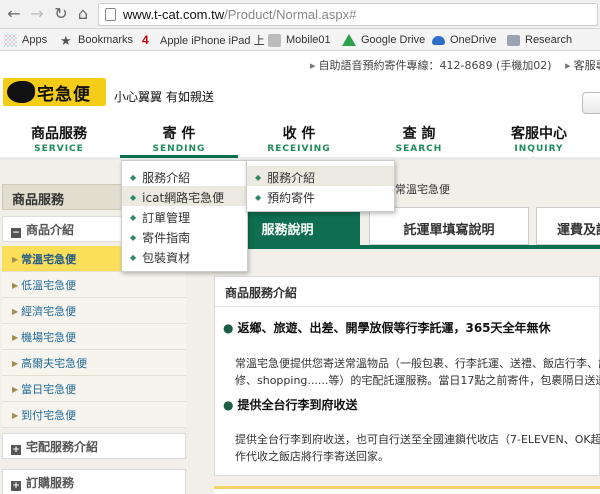 This screenshot has width=600, height=494. I want to click on reload-icon: ↻, so click(61, 14).